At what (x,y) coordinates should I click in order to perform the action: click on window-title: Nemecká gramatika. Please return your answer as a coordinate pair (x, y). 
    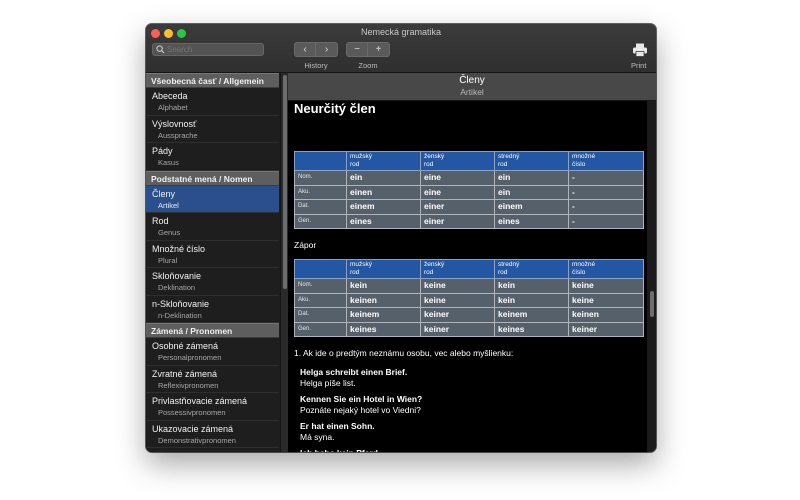
    Looking at the image, I should click on (401, 32).